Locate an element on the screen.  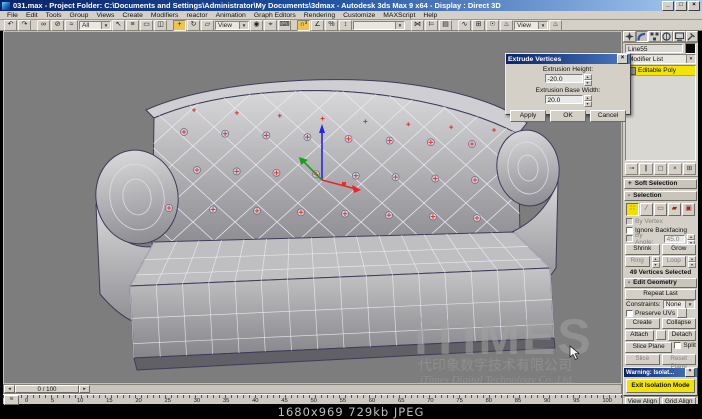
detach-button: Detach is located at coordinates (681, 335).